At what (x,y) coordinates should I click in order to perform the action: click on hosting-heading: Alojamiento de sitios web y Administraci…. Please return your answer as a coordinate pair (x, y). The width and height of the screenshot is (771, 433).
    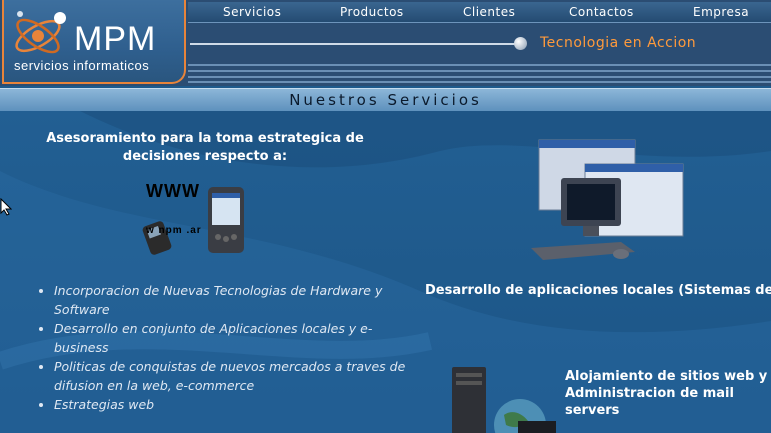
    Looking at the image, I should click on (666, 393).